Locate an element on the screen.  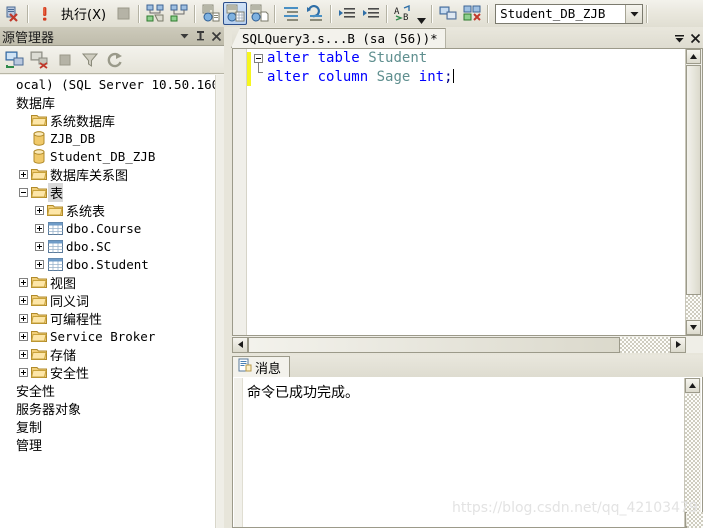
editor-horizontal-scrollbar is located at coordinates (467, 344).